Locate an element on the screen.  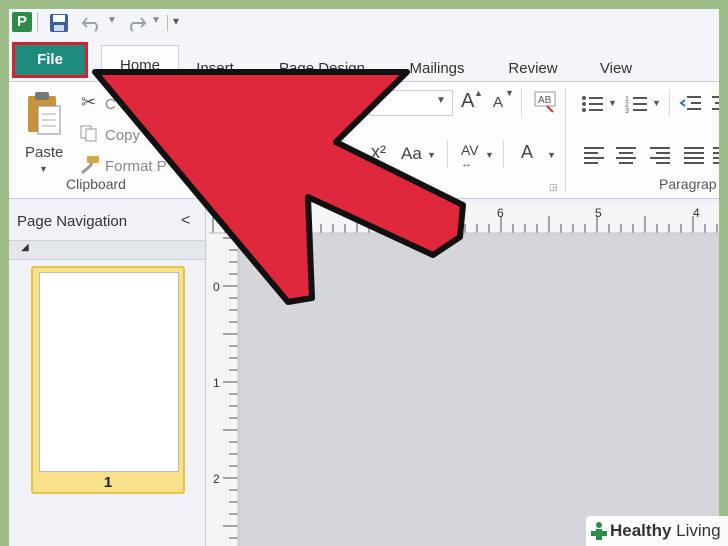
watermark-brand-bold: Healthy is located at coordinates (641, 530).